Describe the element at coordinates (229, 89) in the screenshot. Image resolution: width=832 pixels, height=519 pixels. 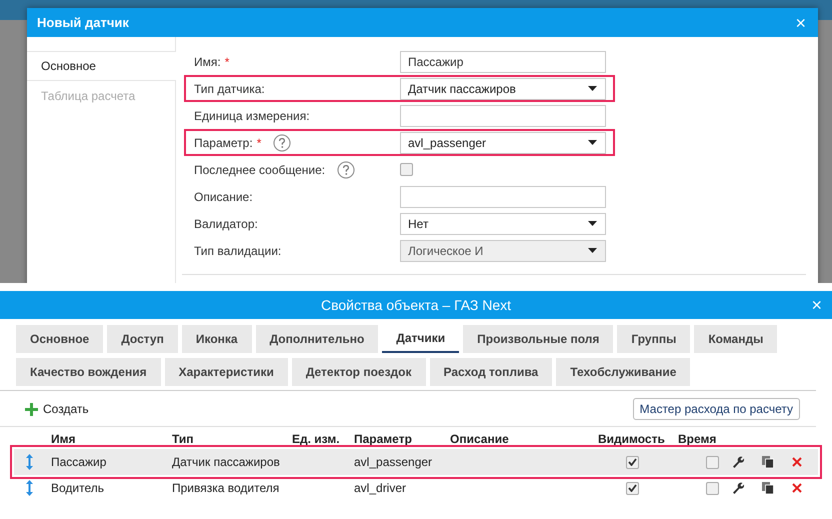
I see `field-label: Тип датчика:` at that location.